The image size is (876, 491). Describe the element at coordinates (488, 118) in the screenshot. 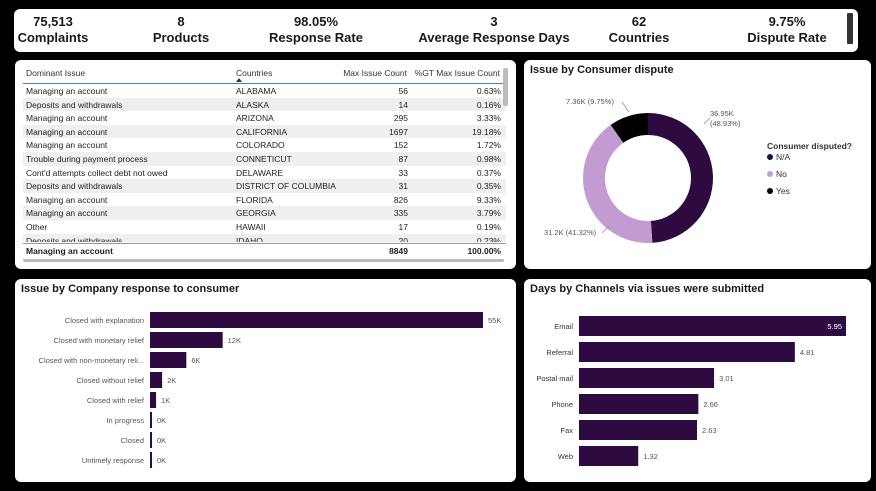

I see `table-cell: 3.33%` at that location.